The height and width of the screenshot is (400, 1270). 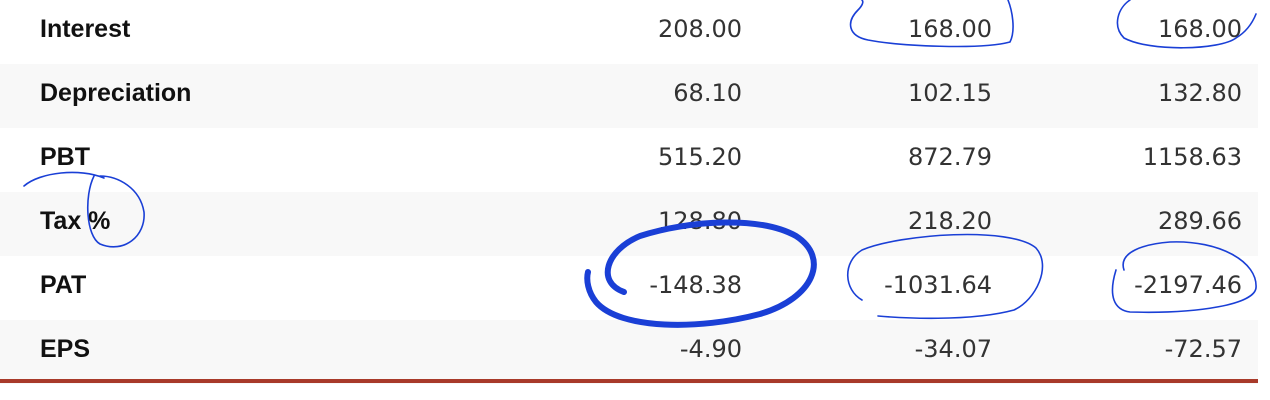 What do you see at coordinates (1192, 157) in the screenshot?
I see `cell-value: 1158.63` at bounding box center [1192, 157].